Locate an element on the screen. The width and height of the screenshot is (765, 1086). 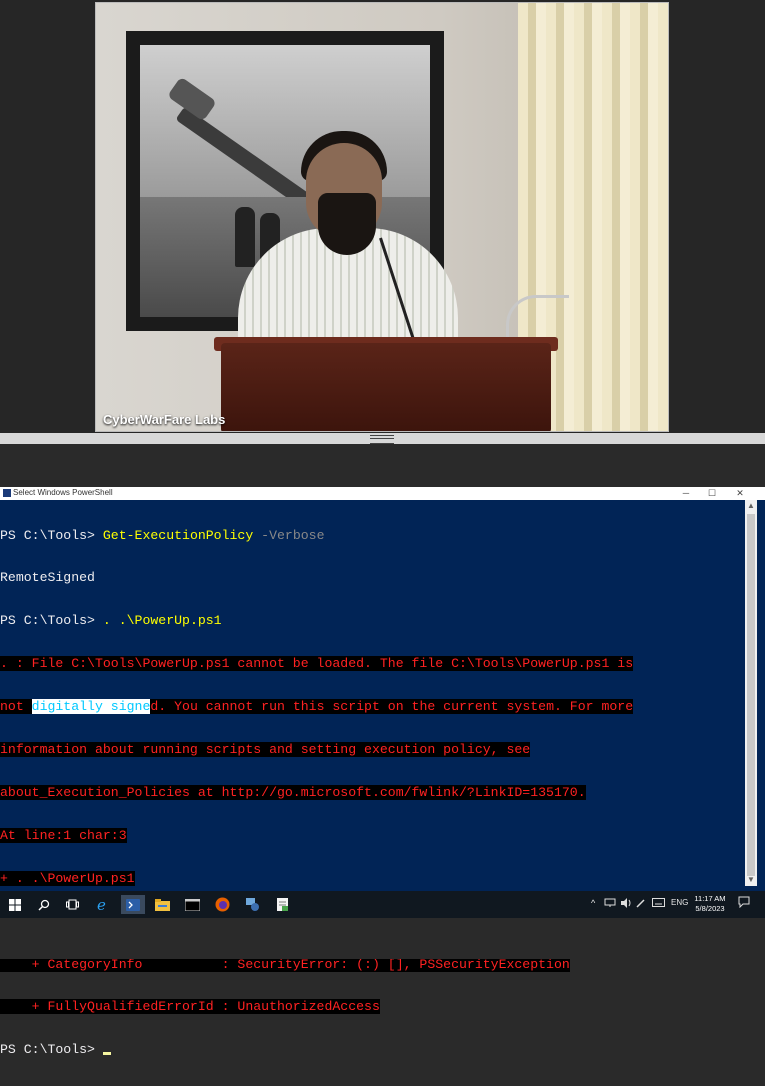
powershell-icon is located at coordinates (7, 493).